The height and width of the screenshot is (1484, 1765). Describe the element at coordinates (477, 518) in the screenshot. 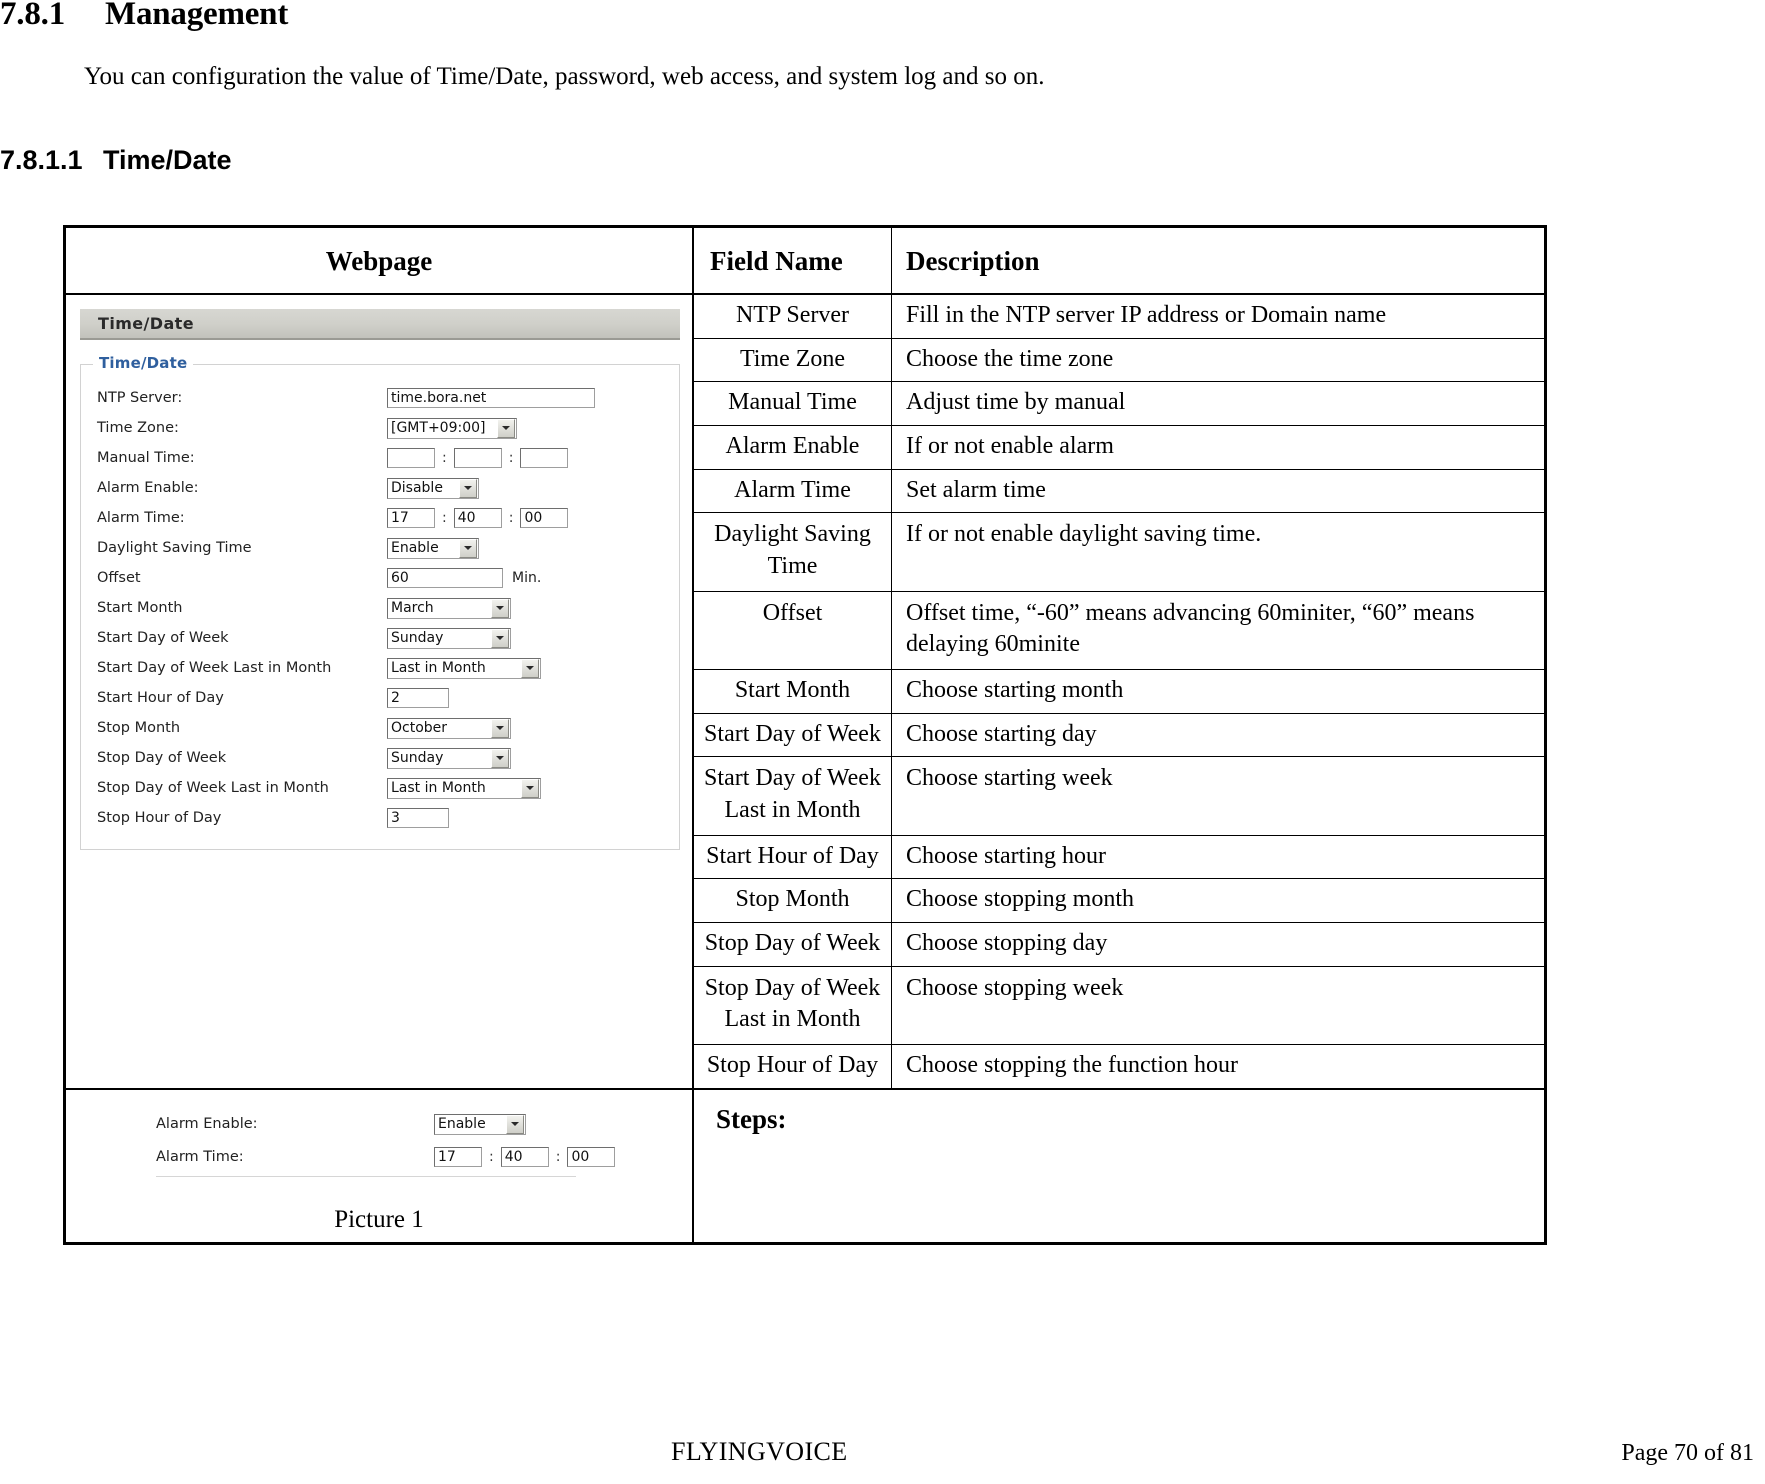

I see `alarm-time-minute-input: 40` at that location.